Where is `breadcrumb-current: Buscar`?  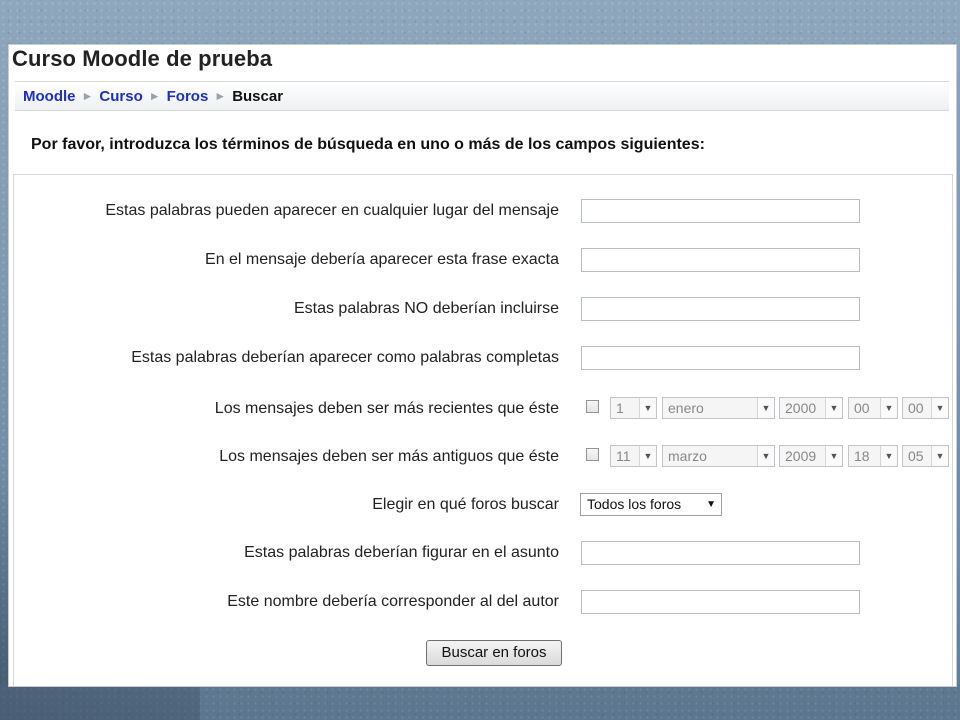 breadcrumb-current: Buscar is located at coordinates (258, 96).